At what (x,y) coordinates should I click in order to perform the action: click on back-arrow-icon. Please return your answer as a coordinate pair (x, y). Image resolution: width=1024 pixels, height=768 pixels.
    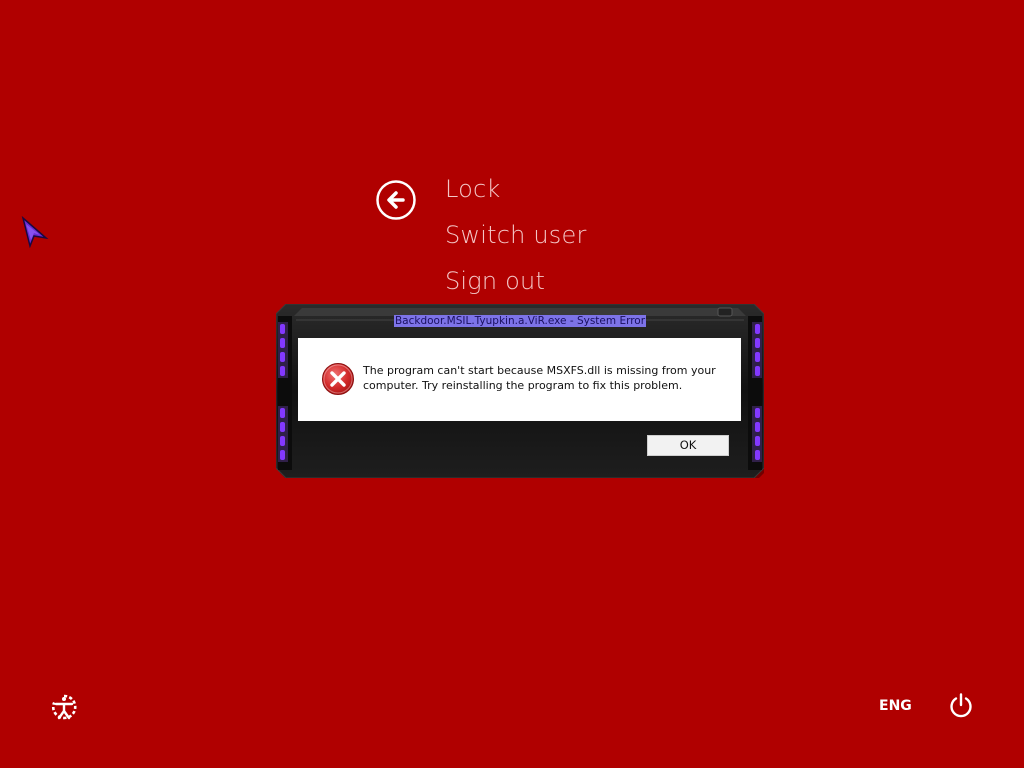
    Looking at the image, I should click on (396, 200).